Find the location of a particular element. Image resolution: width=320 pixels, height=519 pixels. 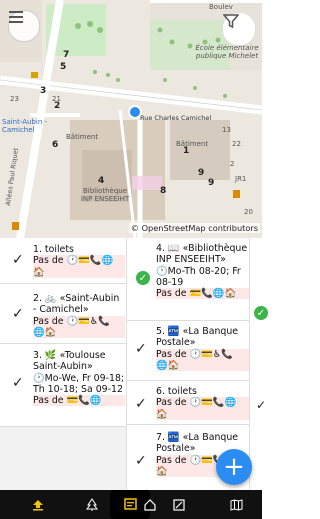

address-number: 22 is located at coordinates (236, 144).